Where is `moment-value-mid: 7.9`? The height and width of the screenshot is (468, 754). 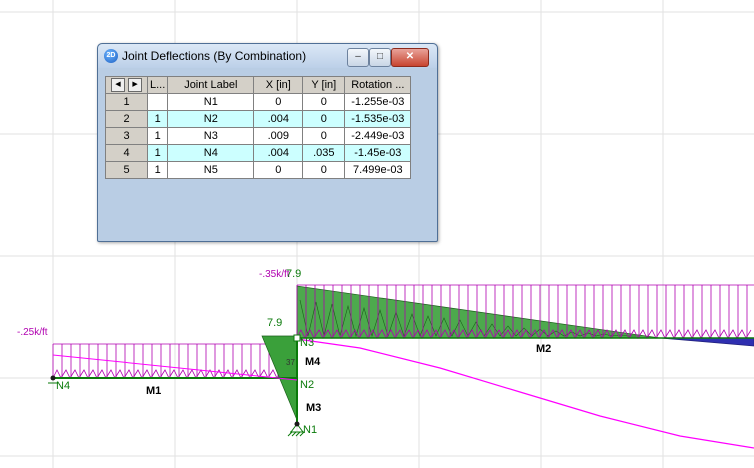 moment-value-mid: 7.9 is located at coordinates (275, 323).